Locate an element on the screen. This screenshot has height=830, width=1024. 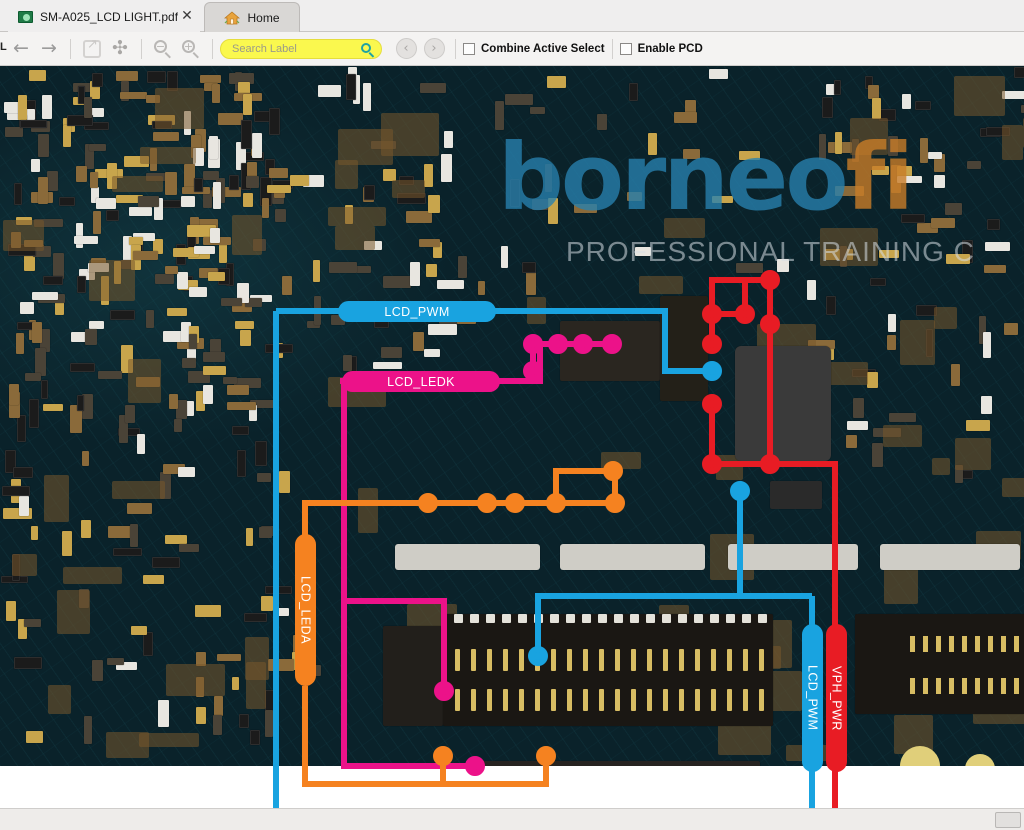
watermark-subtitle: PROFESSIONAL TRAINING C is located at coordinates (770, 251).